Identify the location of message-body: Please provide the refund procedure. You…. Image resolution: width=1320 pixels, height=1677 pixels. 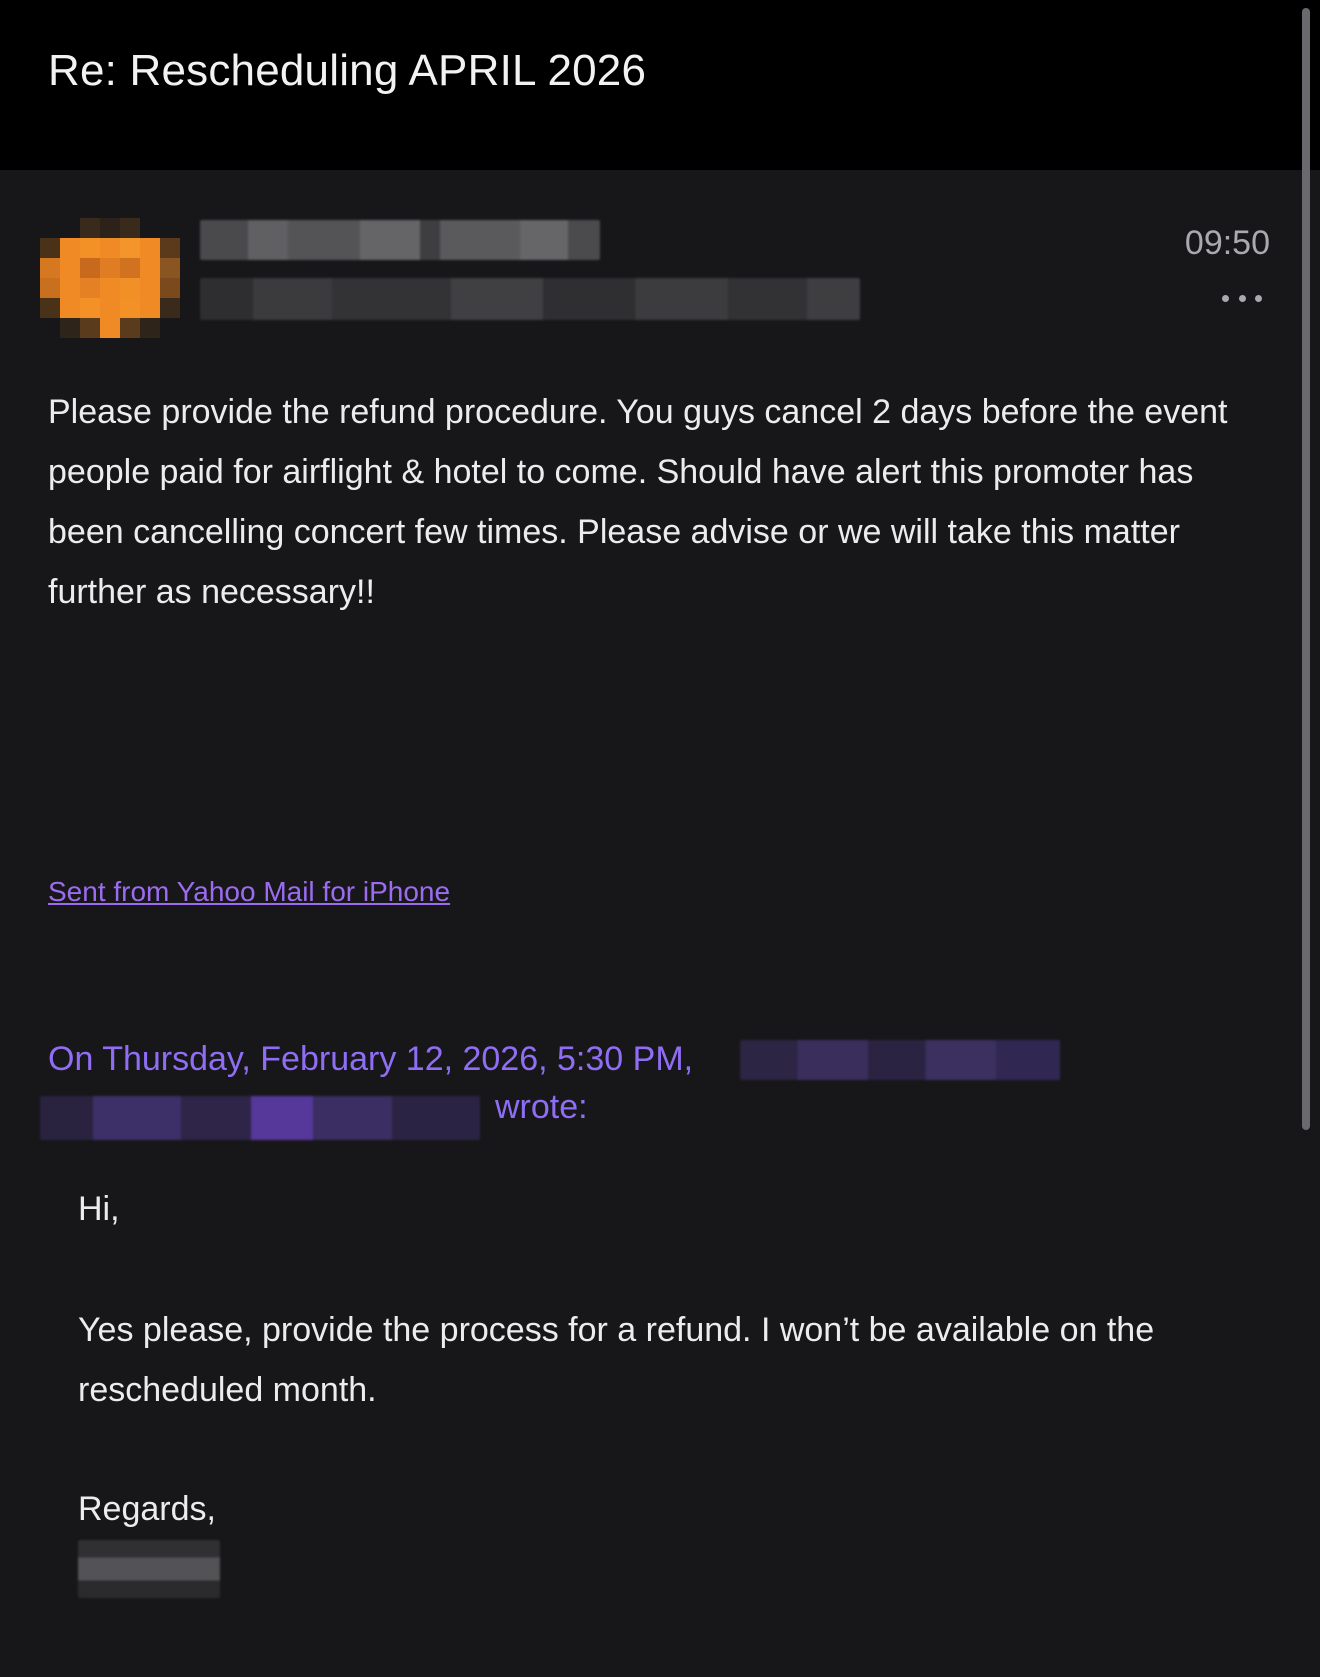
(638, 502).